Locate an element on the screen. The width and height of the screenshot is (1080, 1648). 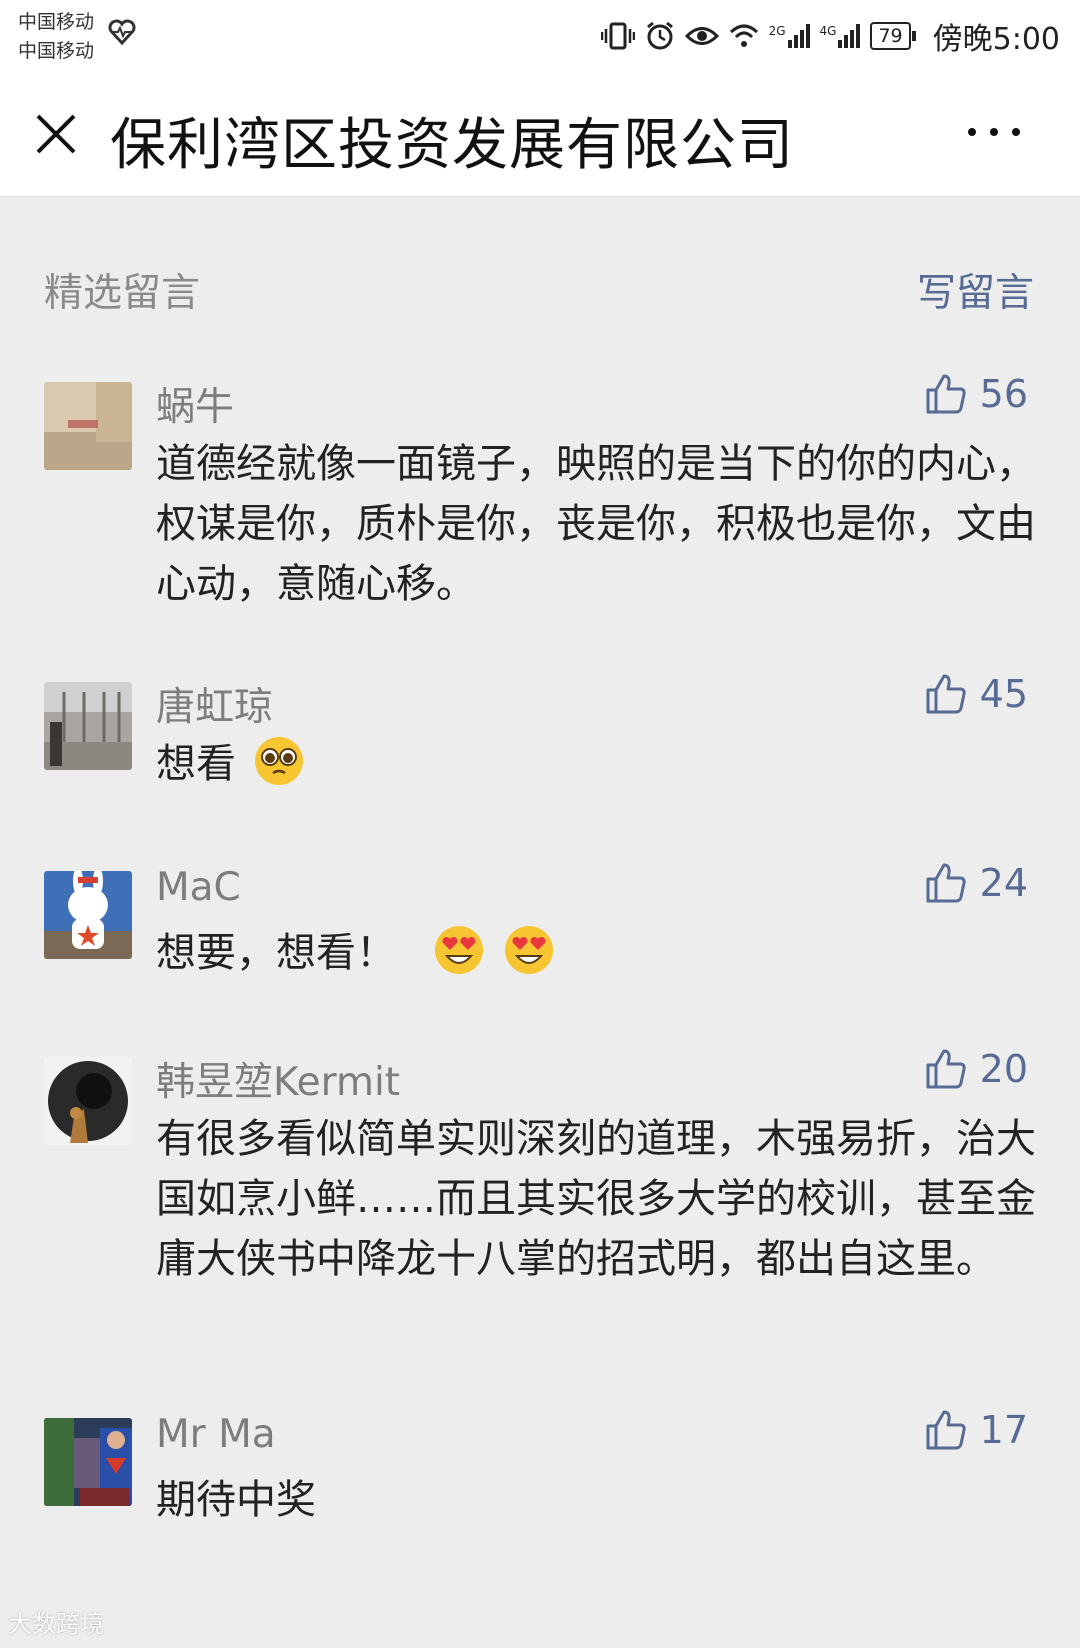
signal-2g-icon: 2G is located at coordinates (789, 36).